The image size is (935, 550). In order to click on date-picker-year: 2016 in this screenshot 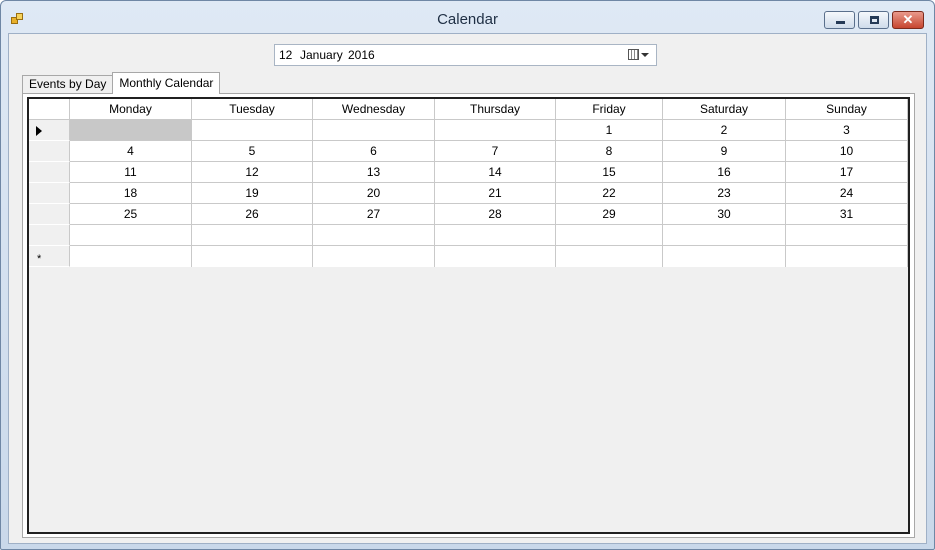, I will do `click(361, 55)`.